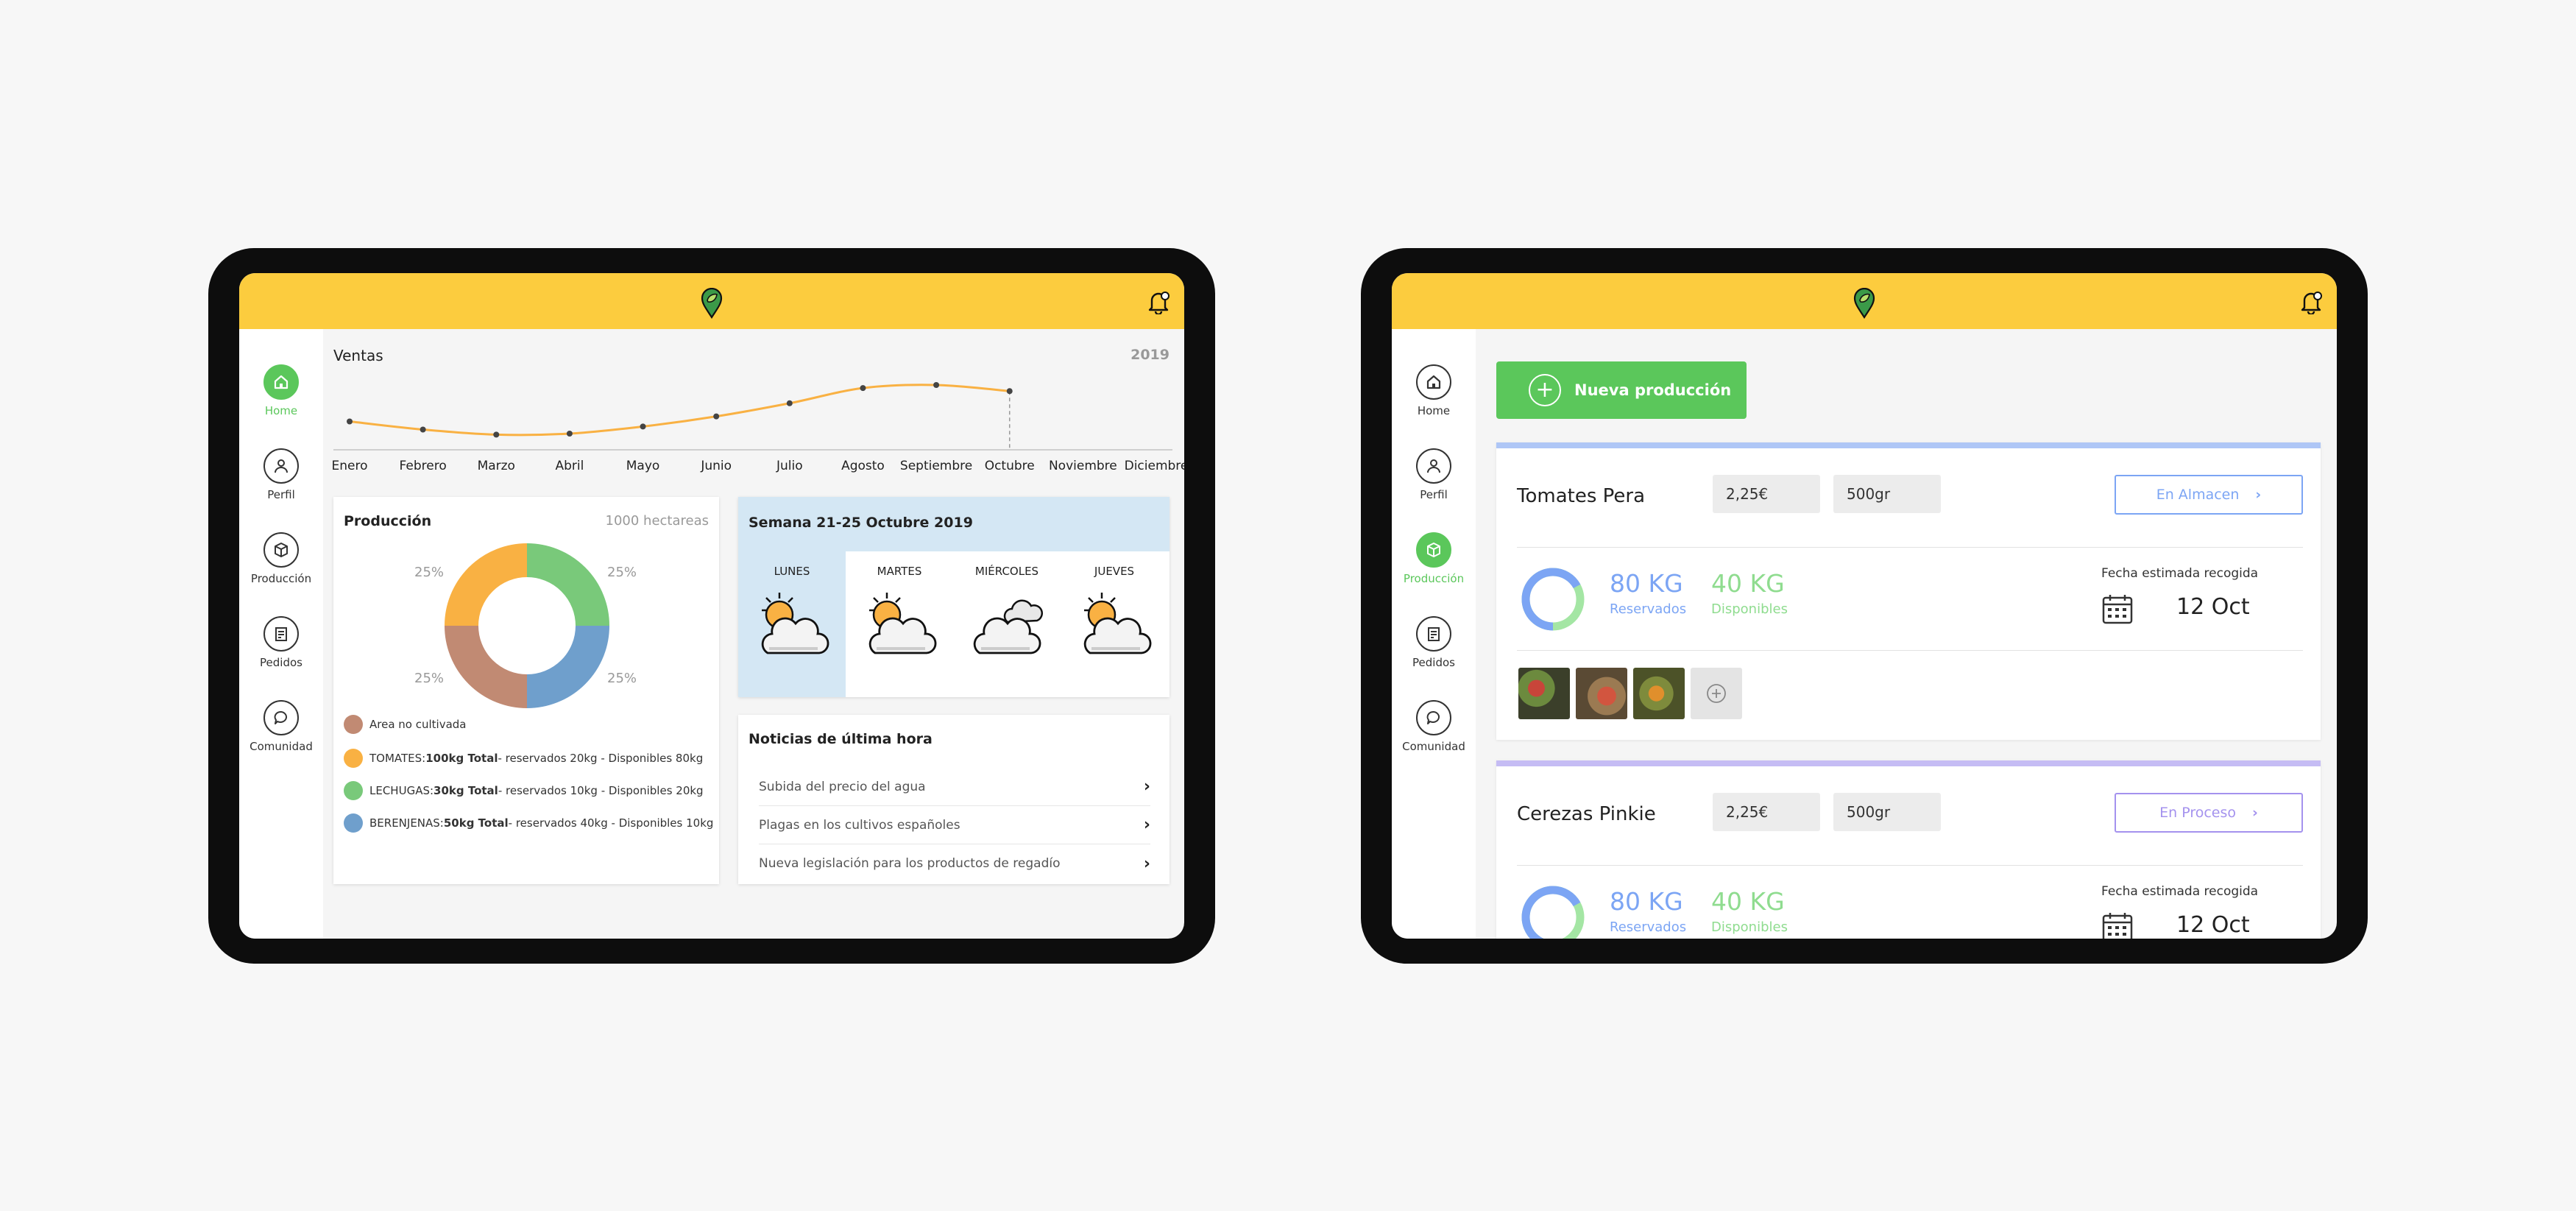  I want to click on news-item: Subida del precio del agua ›, so click(954, 787).